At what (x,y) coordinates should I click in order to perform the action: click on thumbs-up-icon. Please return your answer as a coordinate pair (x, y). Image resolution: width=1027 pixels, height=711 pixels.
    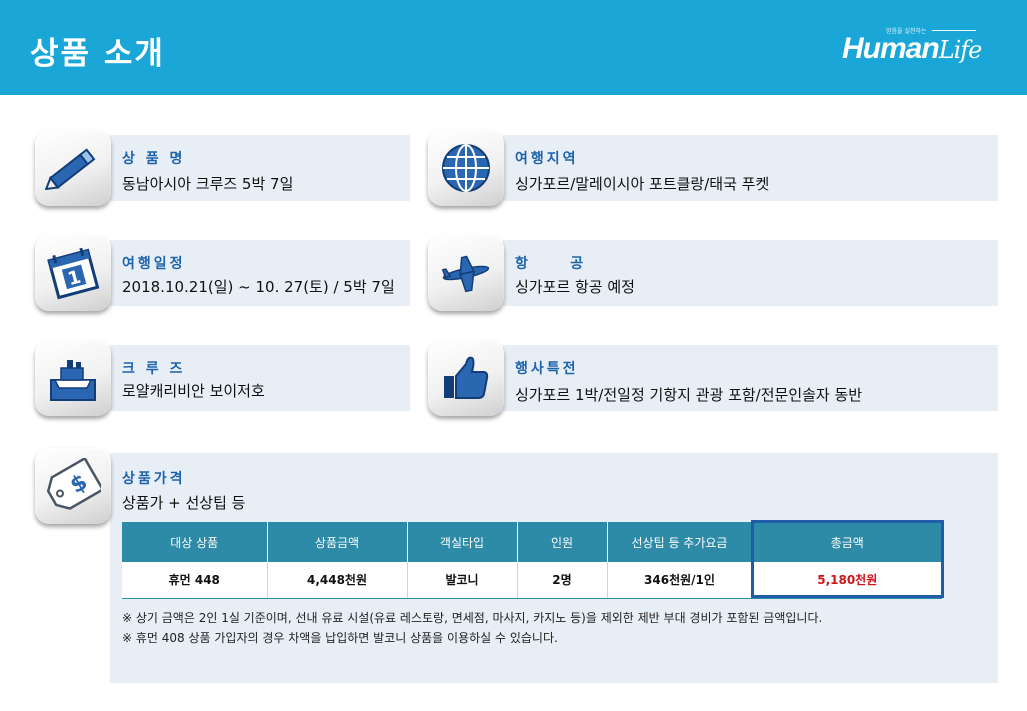
    Looking at the image, I should click on (466, 377).